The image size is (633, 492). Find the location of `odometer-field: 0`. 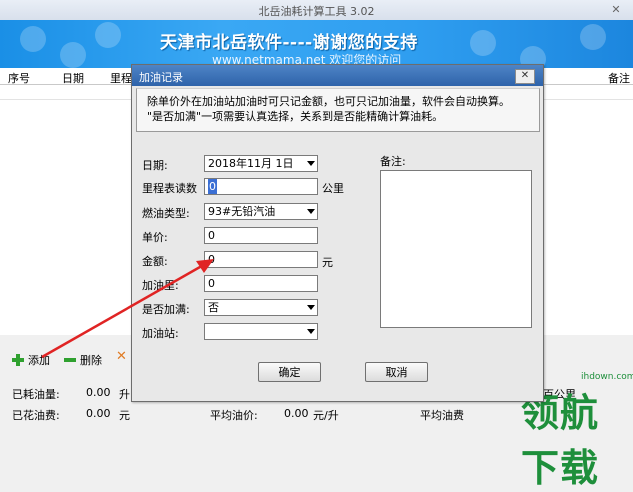

odometer-field: 0 is located at coordinates (261, 186).